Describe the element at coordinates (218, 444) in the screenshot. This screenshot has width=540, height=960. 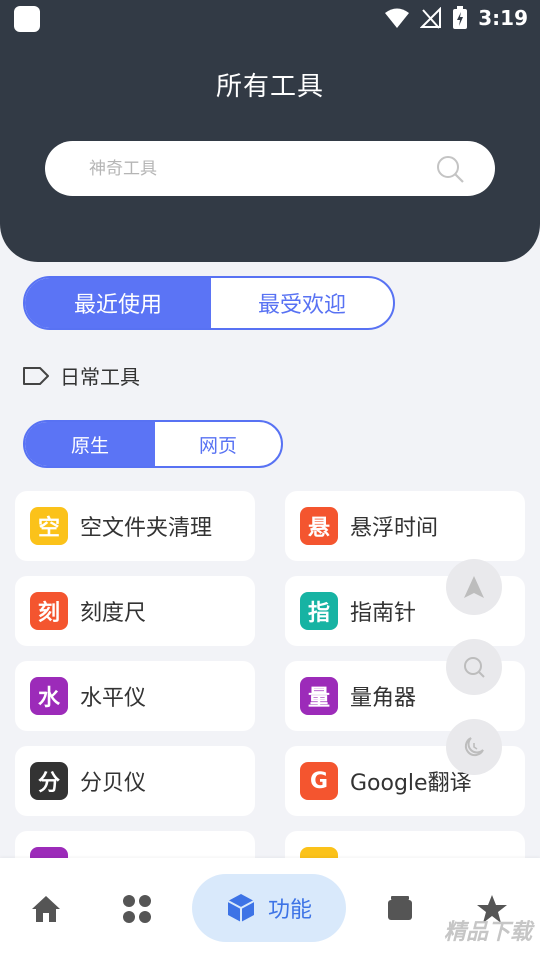
I see `tab-web: 网页` at that location.